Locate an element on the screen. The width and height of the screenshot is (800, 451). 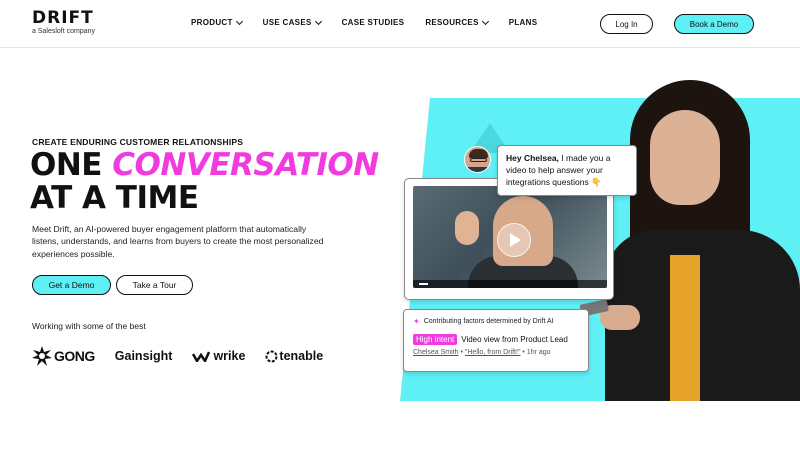
video-player is located at coordinates (510, 237).